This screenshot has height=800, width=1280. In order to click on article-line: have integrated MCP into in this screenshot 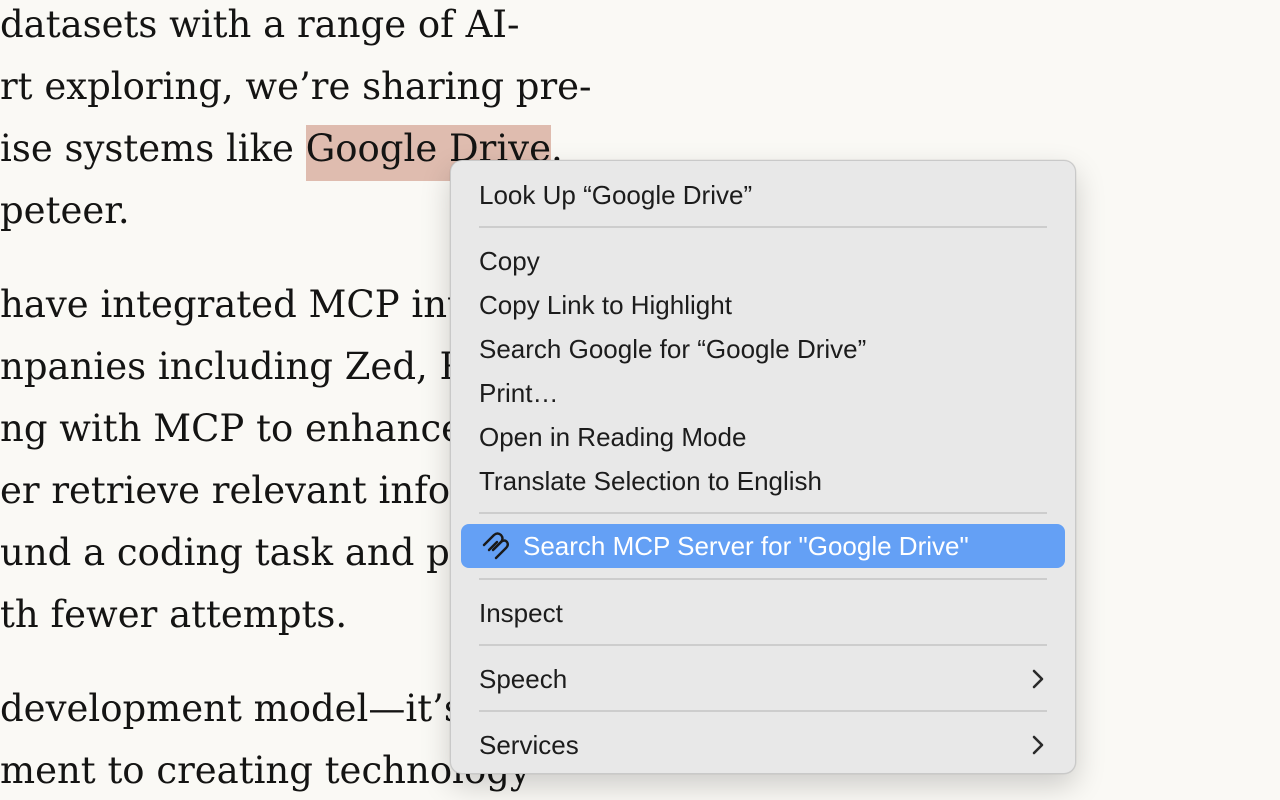, I will do `click(242, 304)`.